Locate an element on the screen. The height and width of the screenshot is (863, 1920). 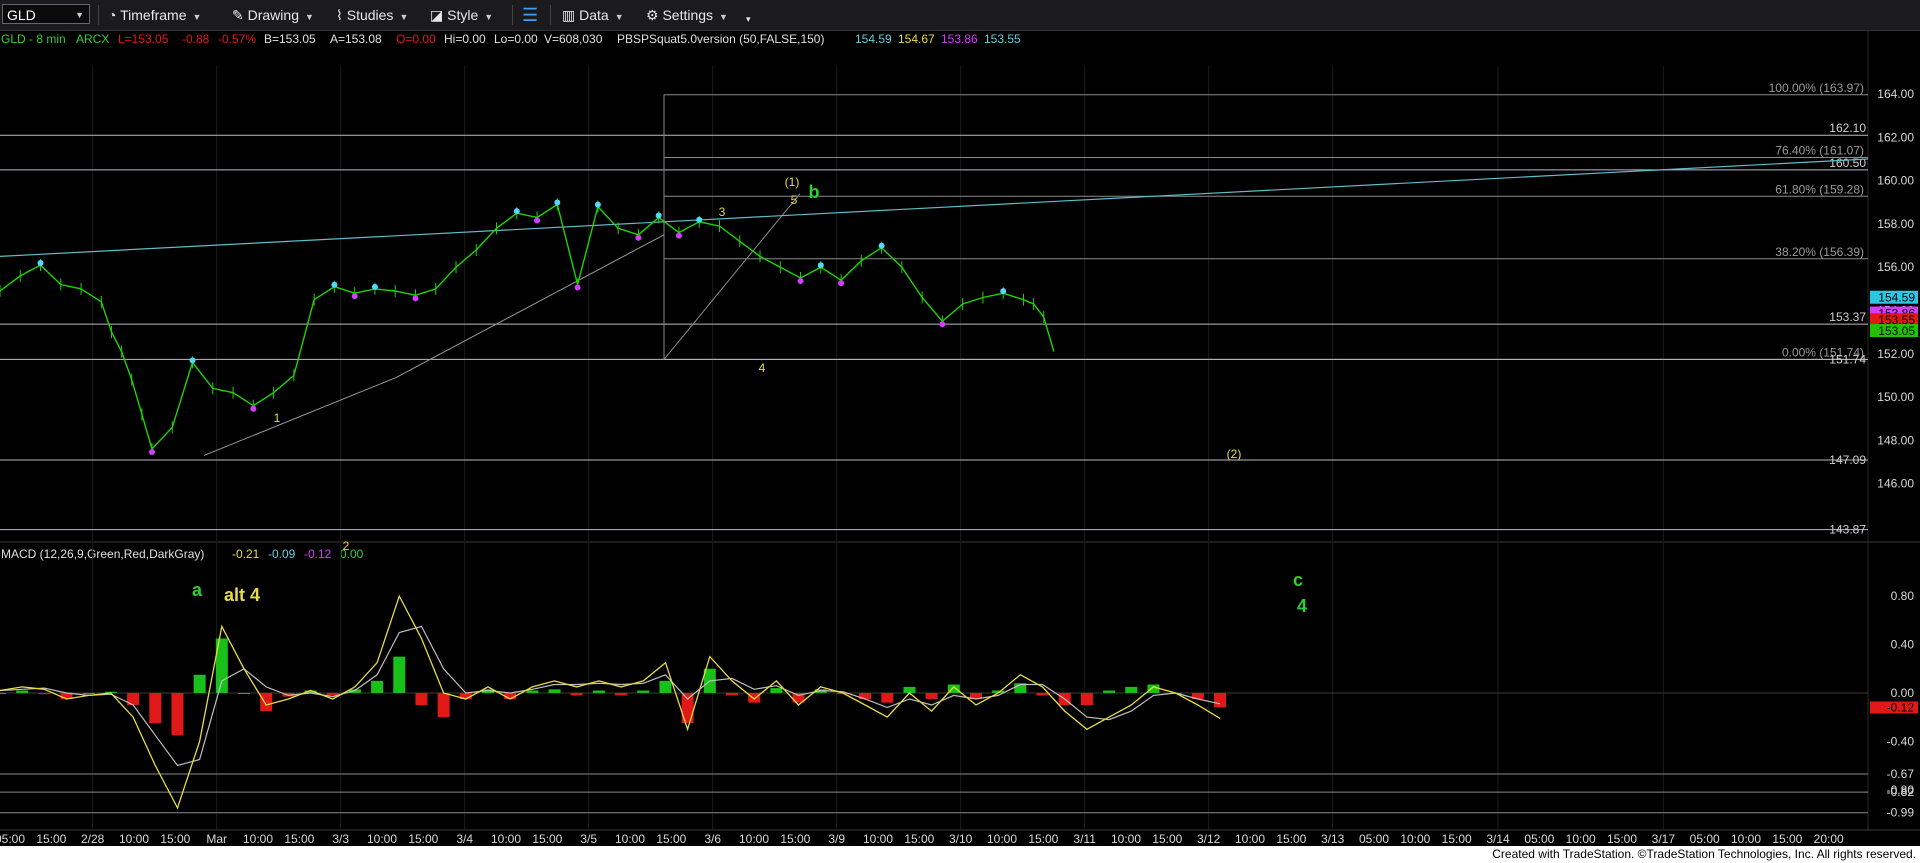
macd-axis-tag: 0.00 is located at coordinates (1903, 693).